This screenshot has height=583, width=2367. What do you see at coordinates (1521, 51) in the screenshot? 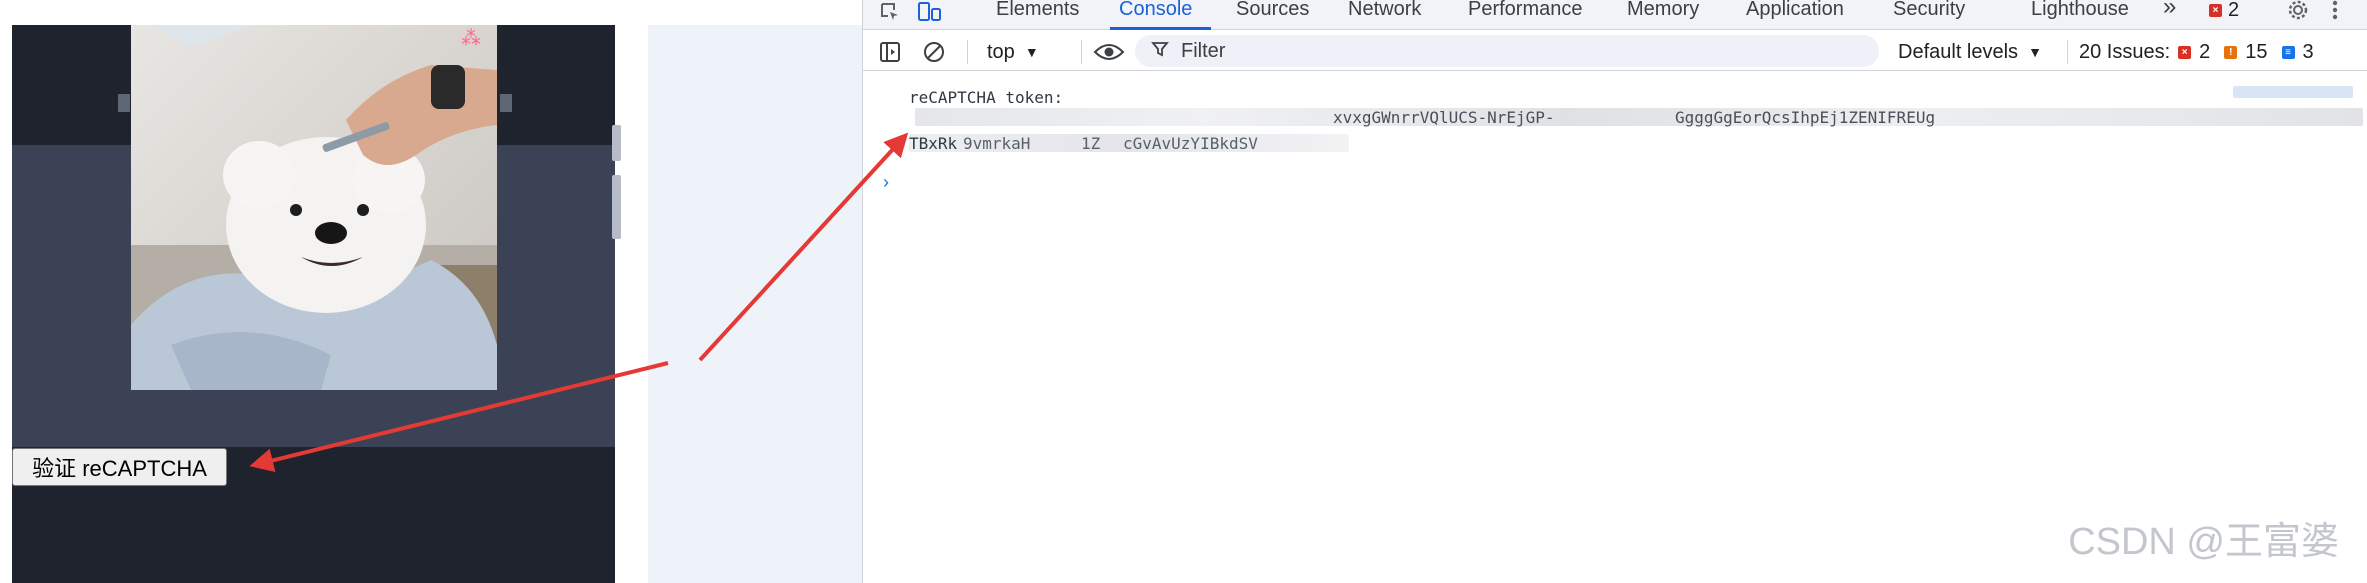
I see `filter-input` at bounding box center [1521, 51].